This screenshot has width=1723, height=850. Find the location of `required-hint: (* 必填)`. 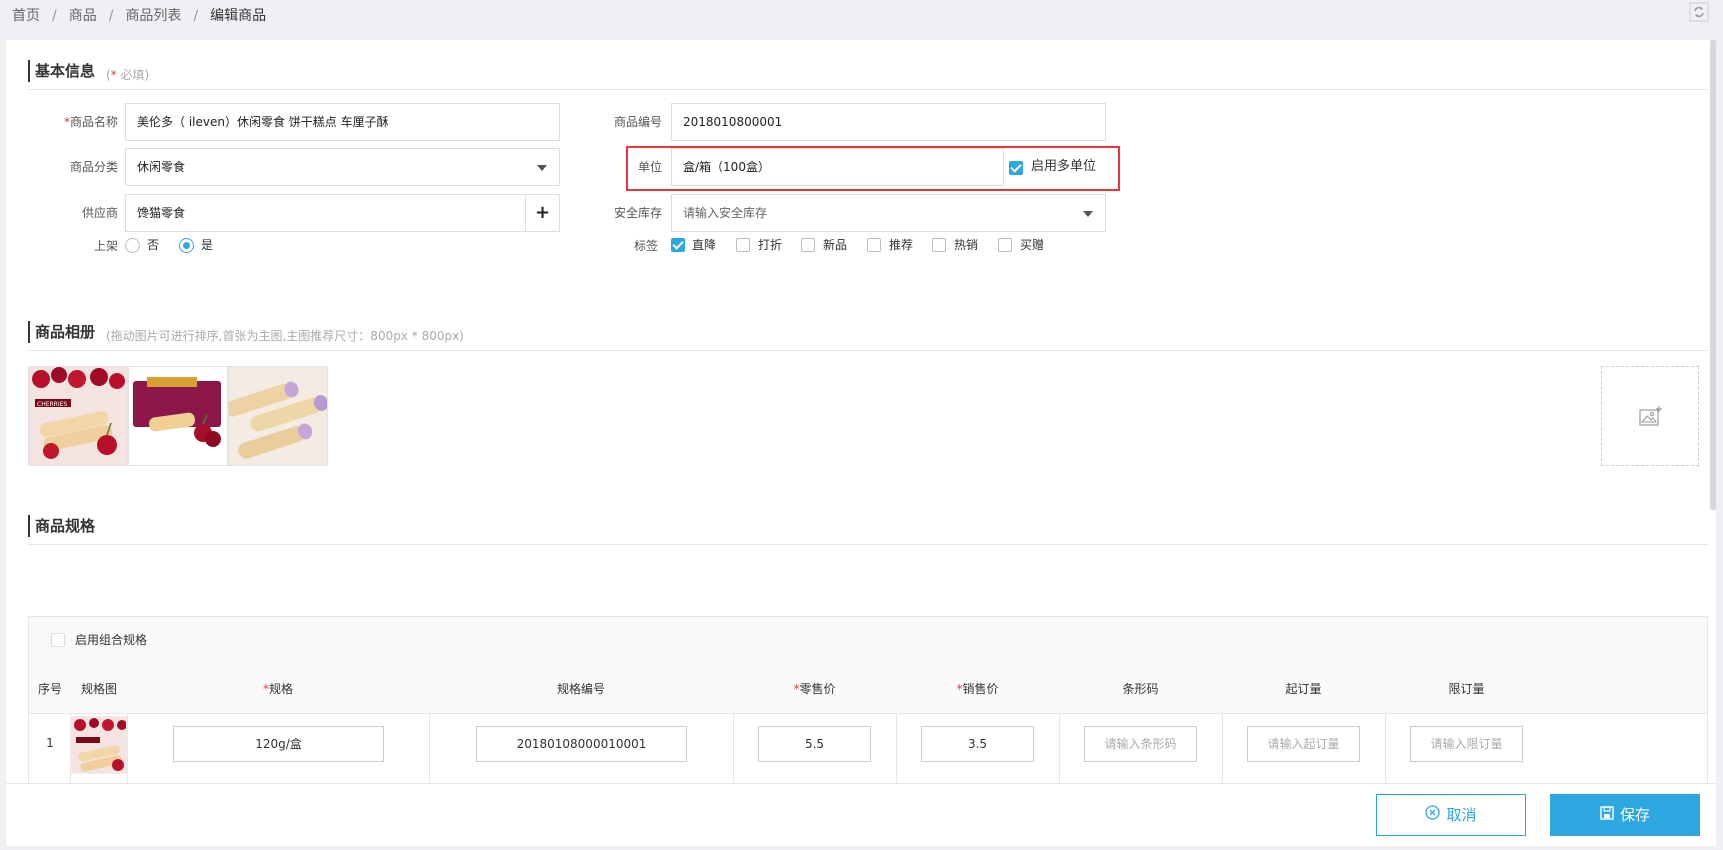

required-hint: (* 必填) is located at coordinates (127, 75).